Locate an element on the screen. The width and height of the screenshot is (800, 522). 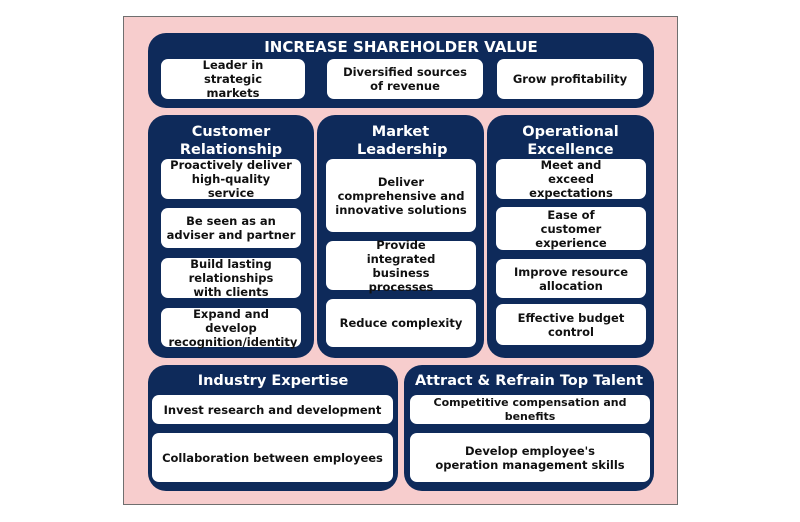
card: Diversified sources of revenue is located at coordinates (405, 79).